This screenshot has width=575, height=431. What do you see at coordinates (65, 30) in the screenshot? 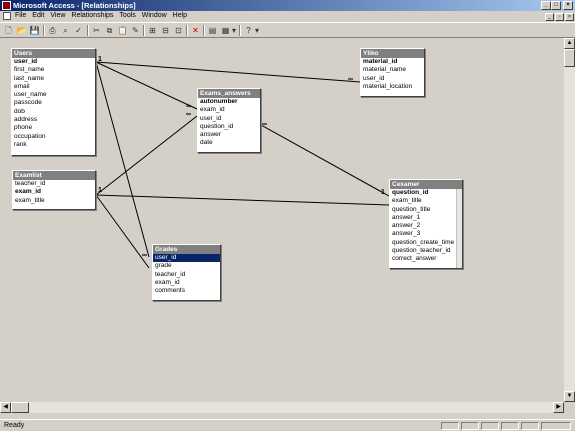
I see `print-preview-icon: ⌕` at bounding box center [65, 30].